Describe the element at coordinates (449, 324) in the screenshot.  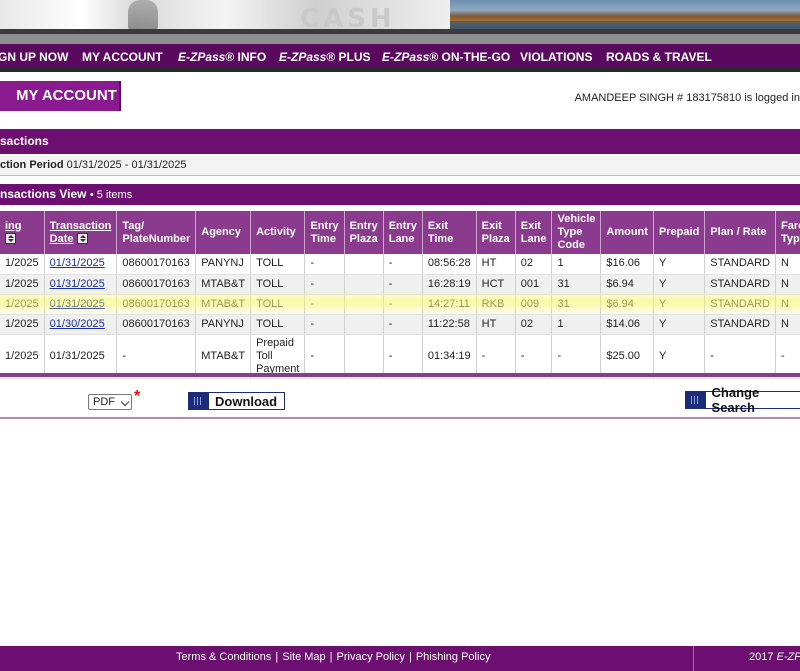
I see `cell: 11:22:58` at that location.